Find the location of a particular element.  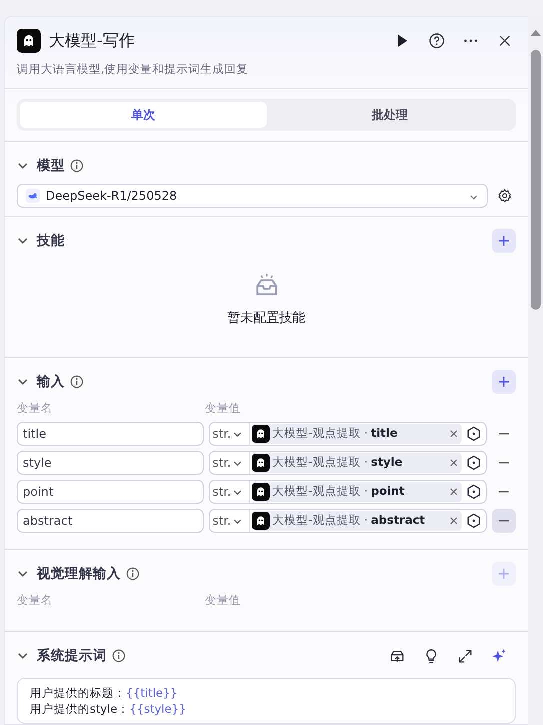

variable-value-field: str. 大模型-观点提取 · style is located at coordinates (348, 463).